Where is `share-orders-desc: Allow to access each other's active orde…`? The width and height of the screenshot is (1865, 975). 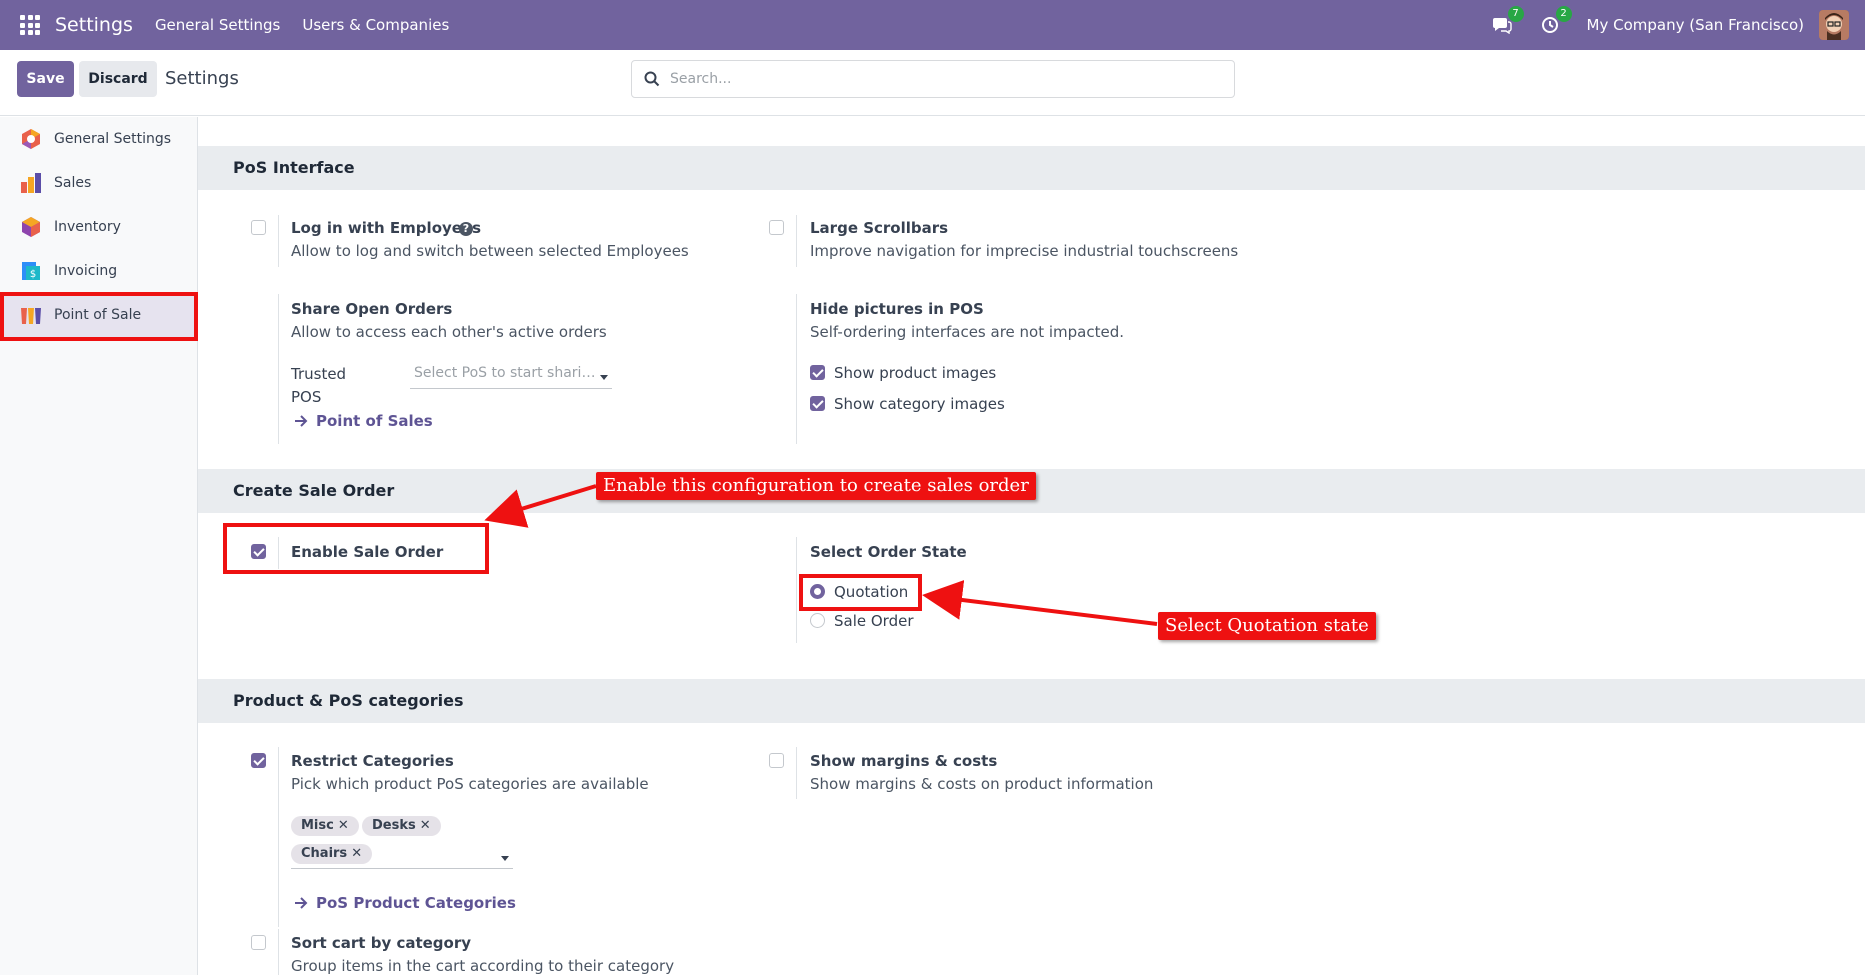
share-orders-desc: Allow to access each other's active orde… is located at coordinates (449, 332).